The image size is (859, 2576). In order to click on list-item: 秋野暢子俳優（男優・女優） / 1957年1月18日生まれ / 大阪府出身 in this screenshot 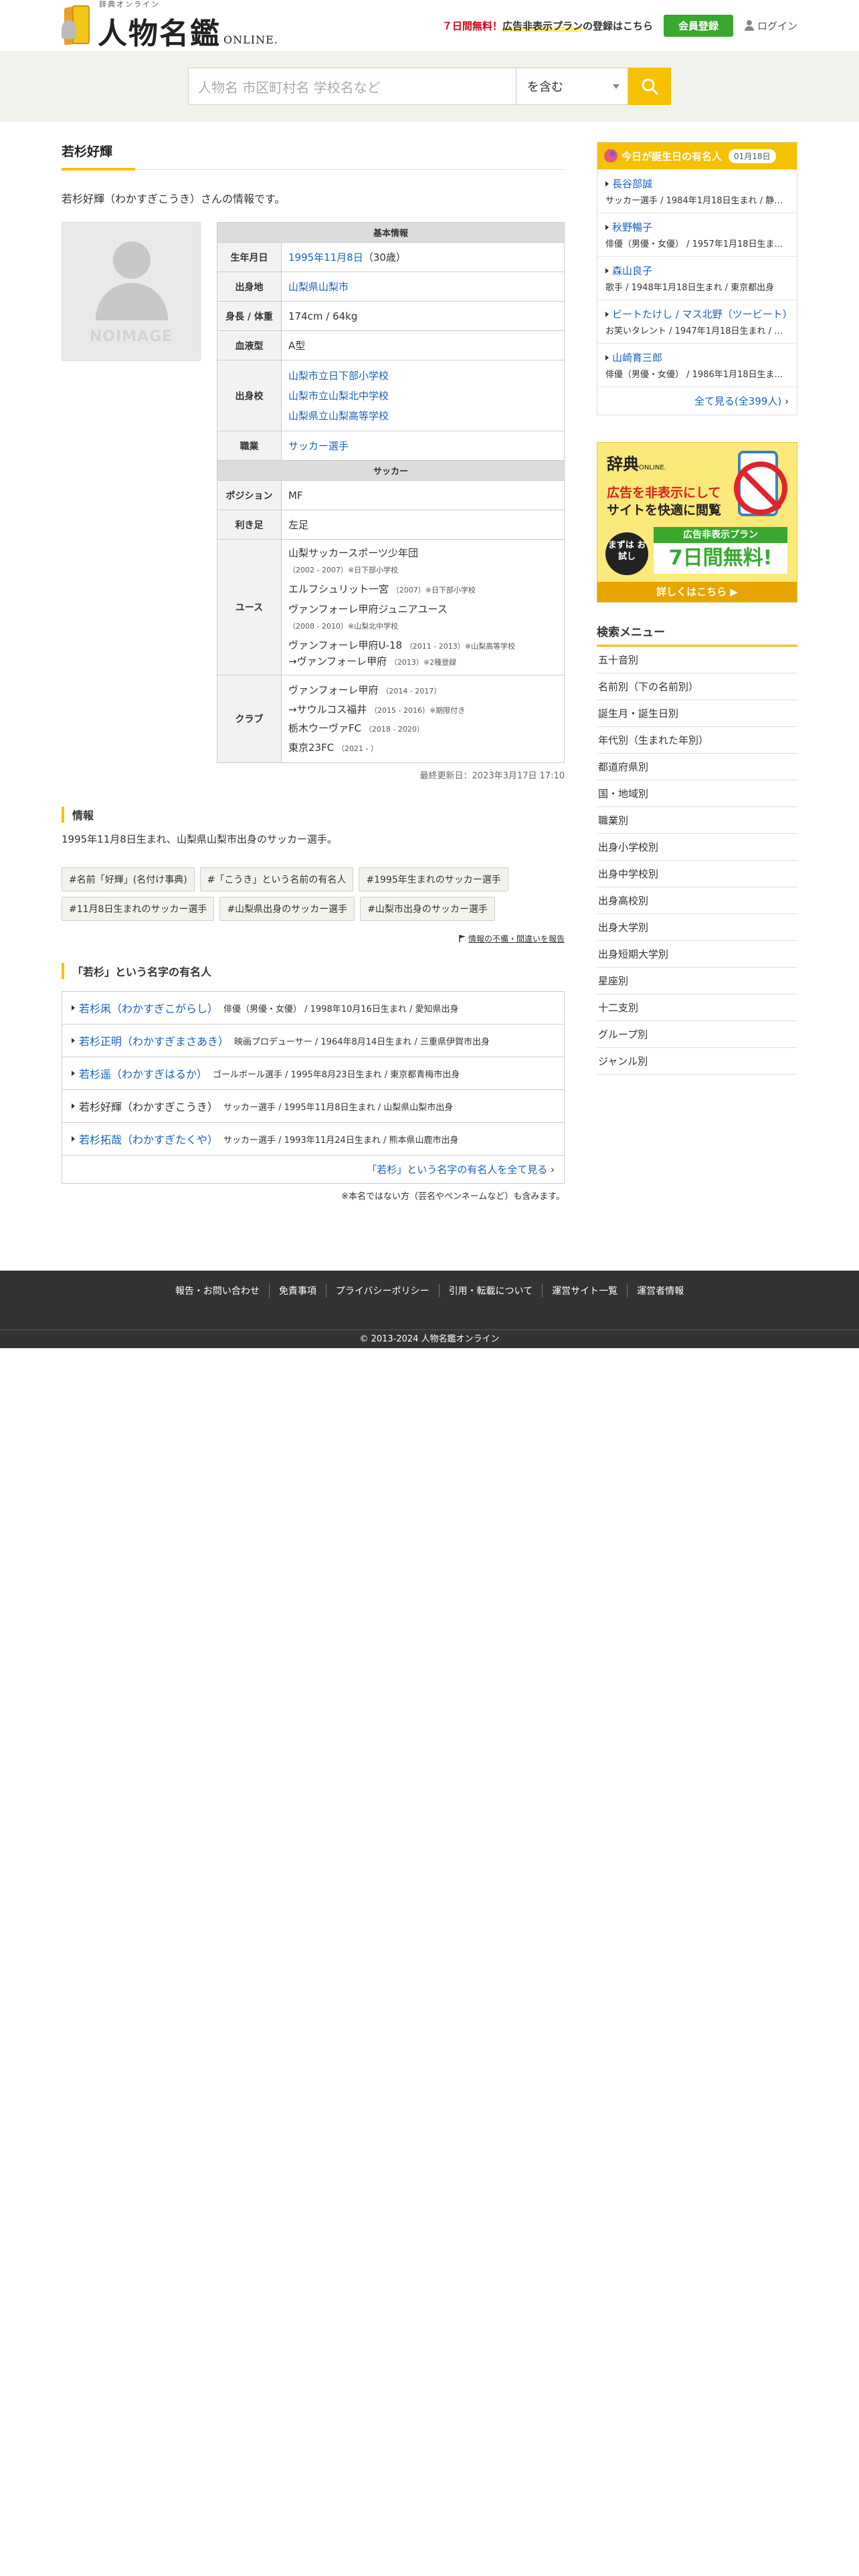, I will do `click(697, 234)`.